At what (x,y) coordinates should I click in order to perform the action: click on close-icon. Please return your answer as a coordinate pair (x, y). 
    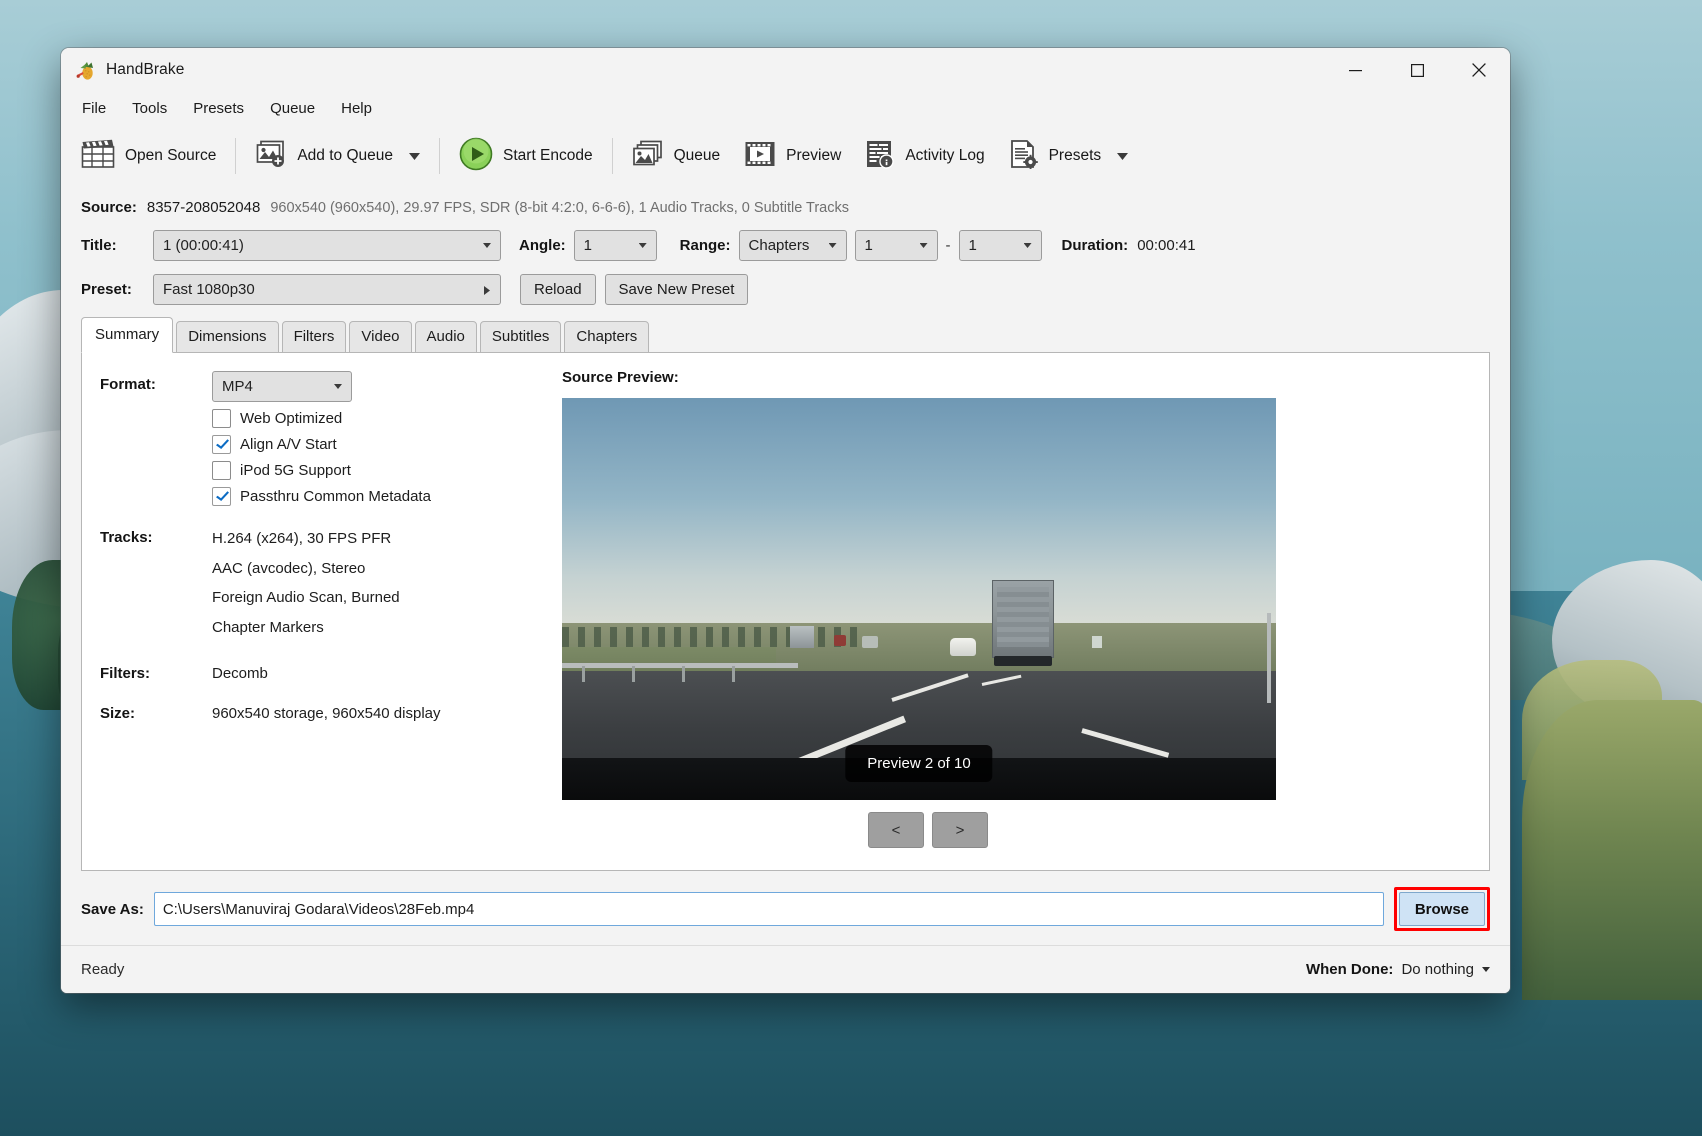
    Looking at the image, I should click on (1479, 70).